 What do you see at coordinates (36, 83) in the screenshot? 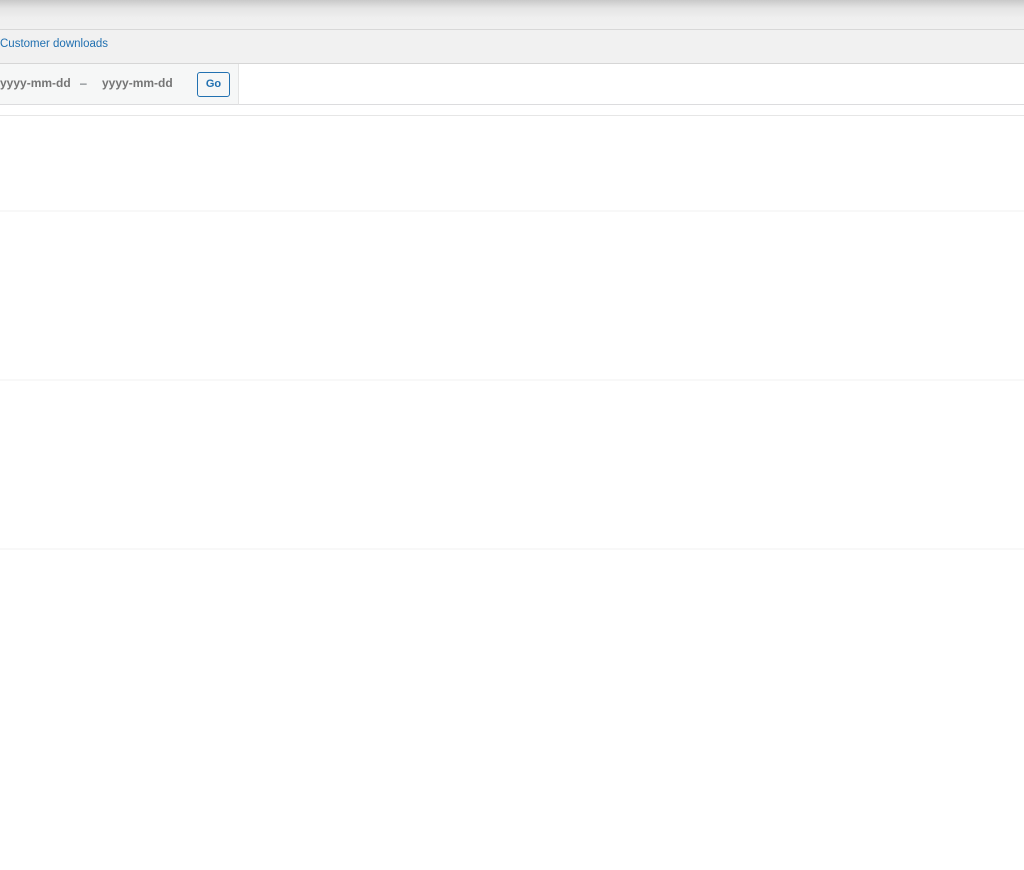
I see `start-date-input` at bounding box center [36, 83].